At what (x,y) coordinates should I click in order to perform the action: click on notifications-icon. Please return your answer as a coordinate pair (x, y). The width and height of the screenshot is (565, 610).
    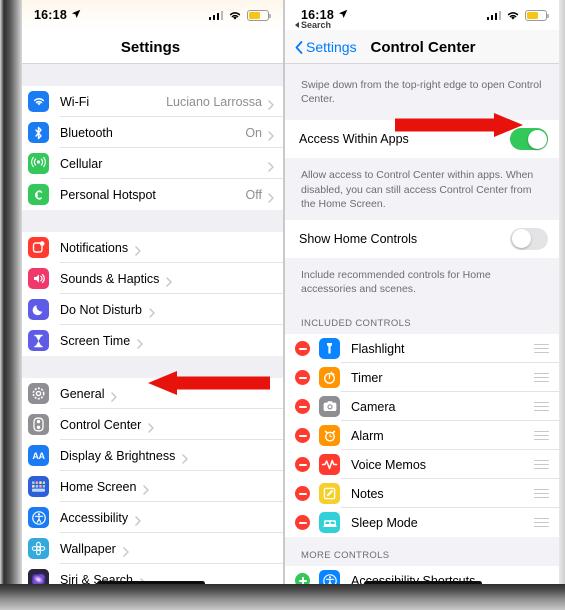
    Looking at the image, I should click on (38, 247).